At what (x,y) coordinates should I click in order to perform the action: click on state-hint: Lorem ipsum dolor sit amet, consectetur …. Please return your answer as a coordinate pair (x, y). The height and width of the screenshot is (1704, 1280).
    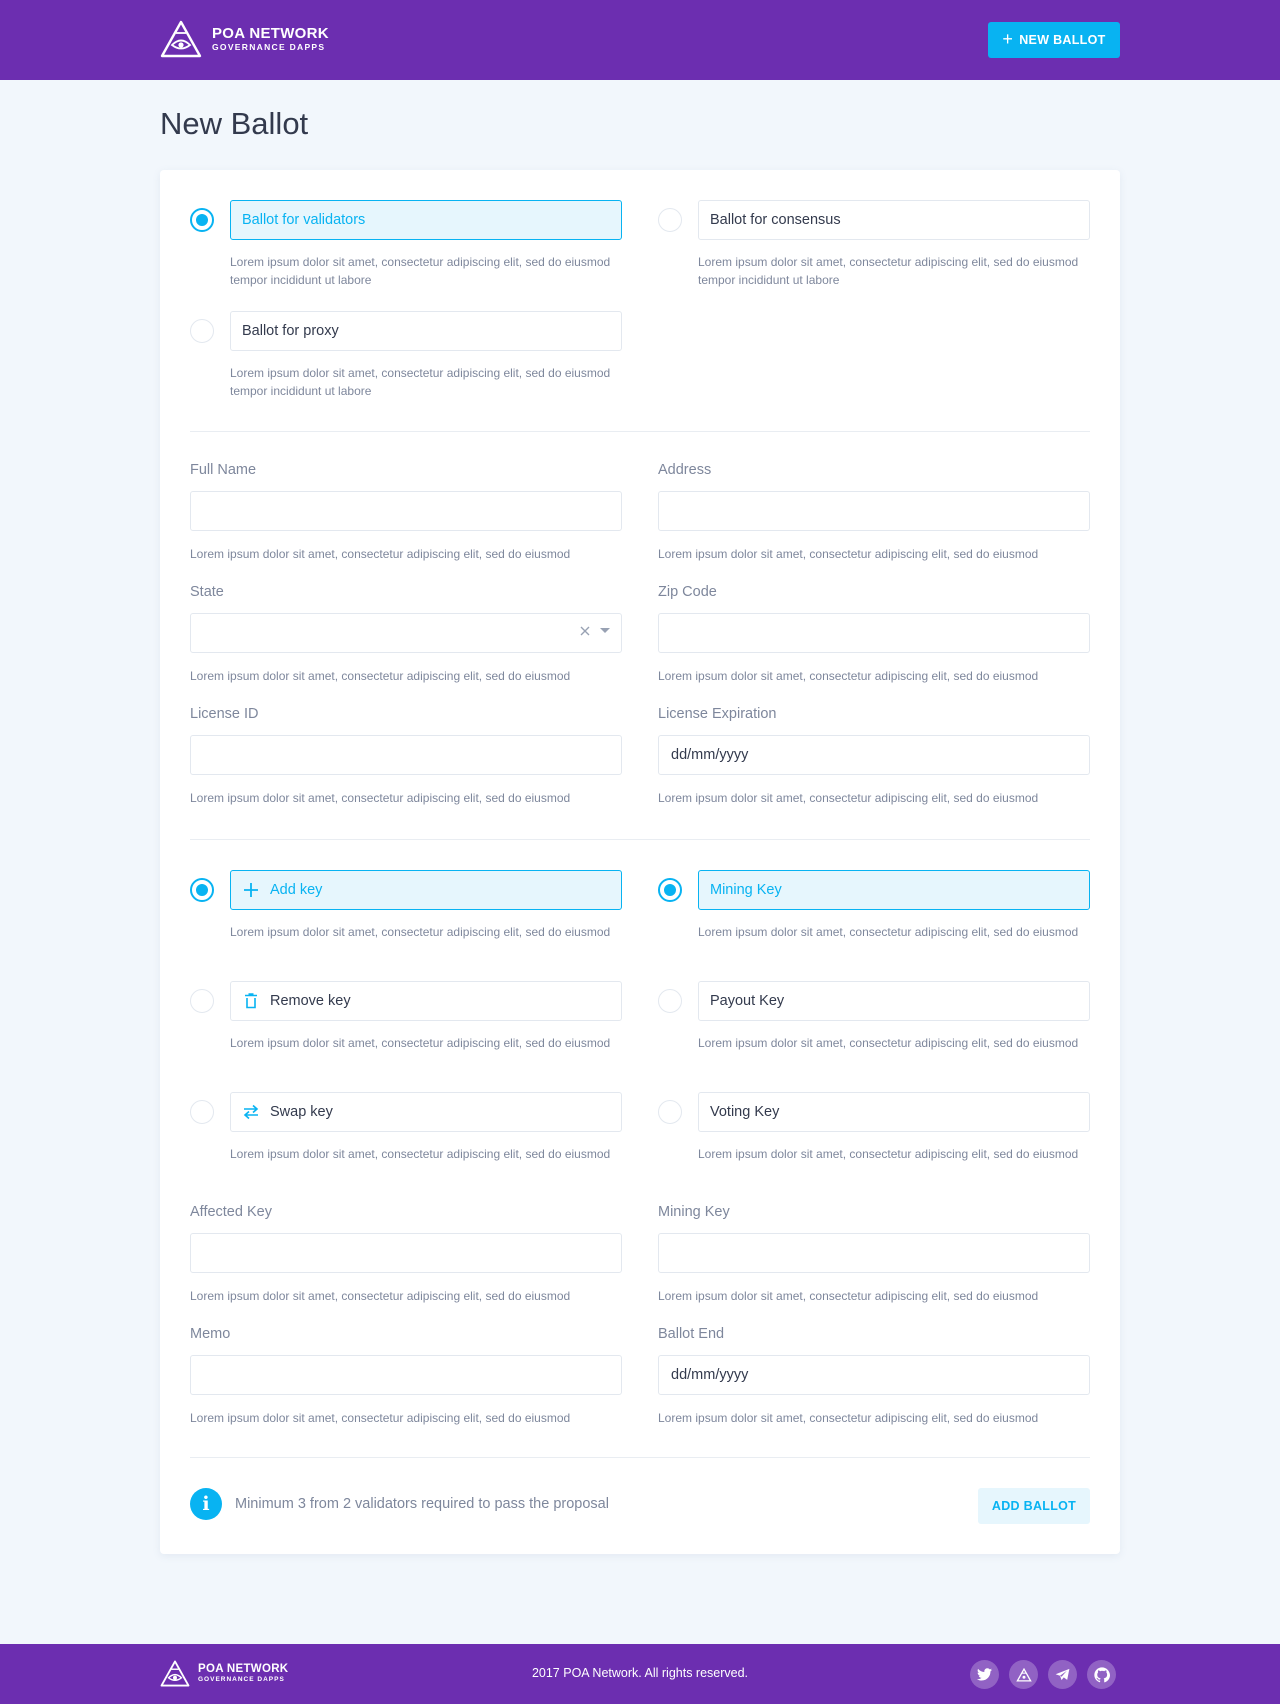
    Looking at the image, I should click on (380, 676).